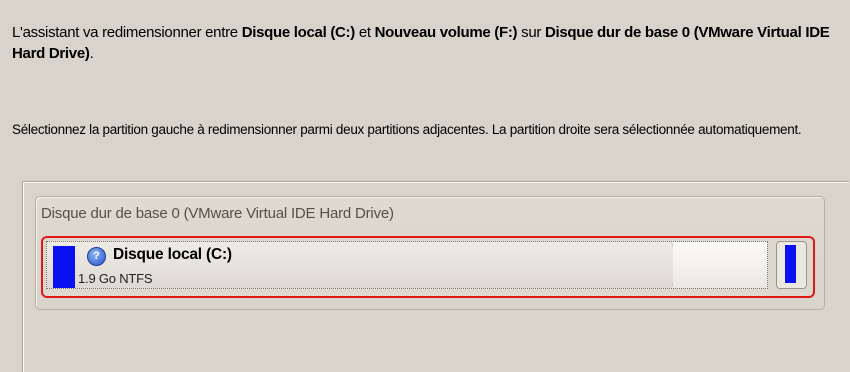 This screenshot has height=372, width=850. What do you see at coordinates (364, 32) in the screenshot?
I see `intro-middle: et` at bounding box center [364, 32].